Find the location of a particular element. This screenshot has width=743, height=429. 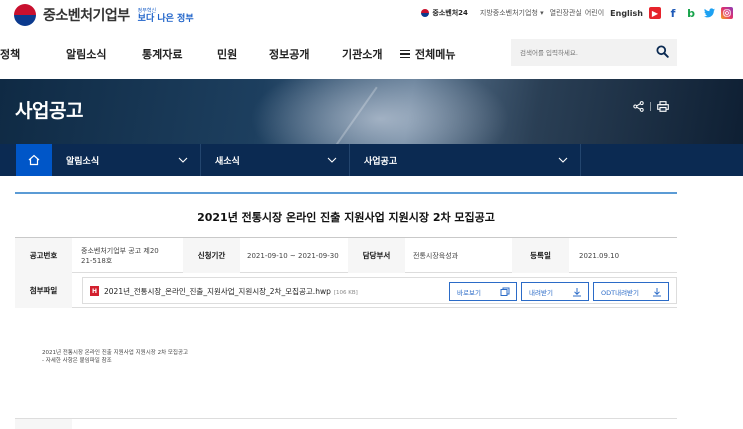

nav-item-info: 정보공개 is located at coordinates (289, 54).